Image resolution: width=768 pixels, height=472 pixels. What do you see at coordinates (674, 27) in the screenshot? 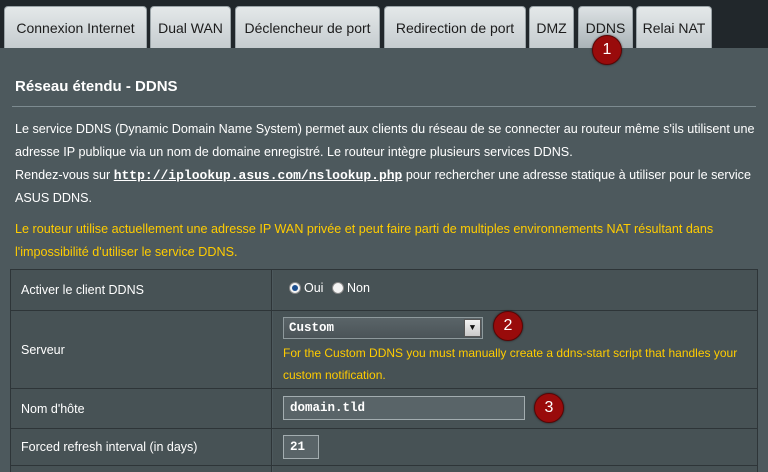
I see `tab-relai-nat: Relai NAT` at bounding box center [674, 27].